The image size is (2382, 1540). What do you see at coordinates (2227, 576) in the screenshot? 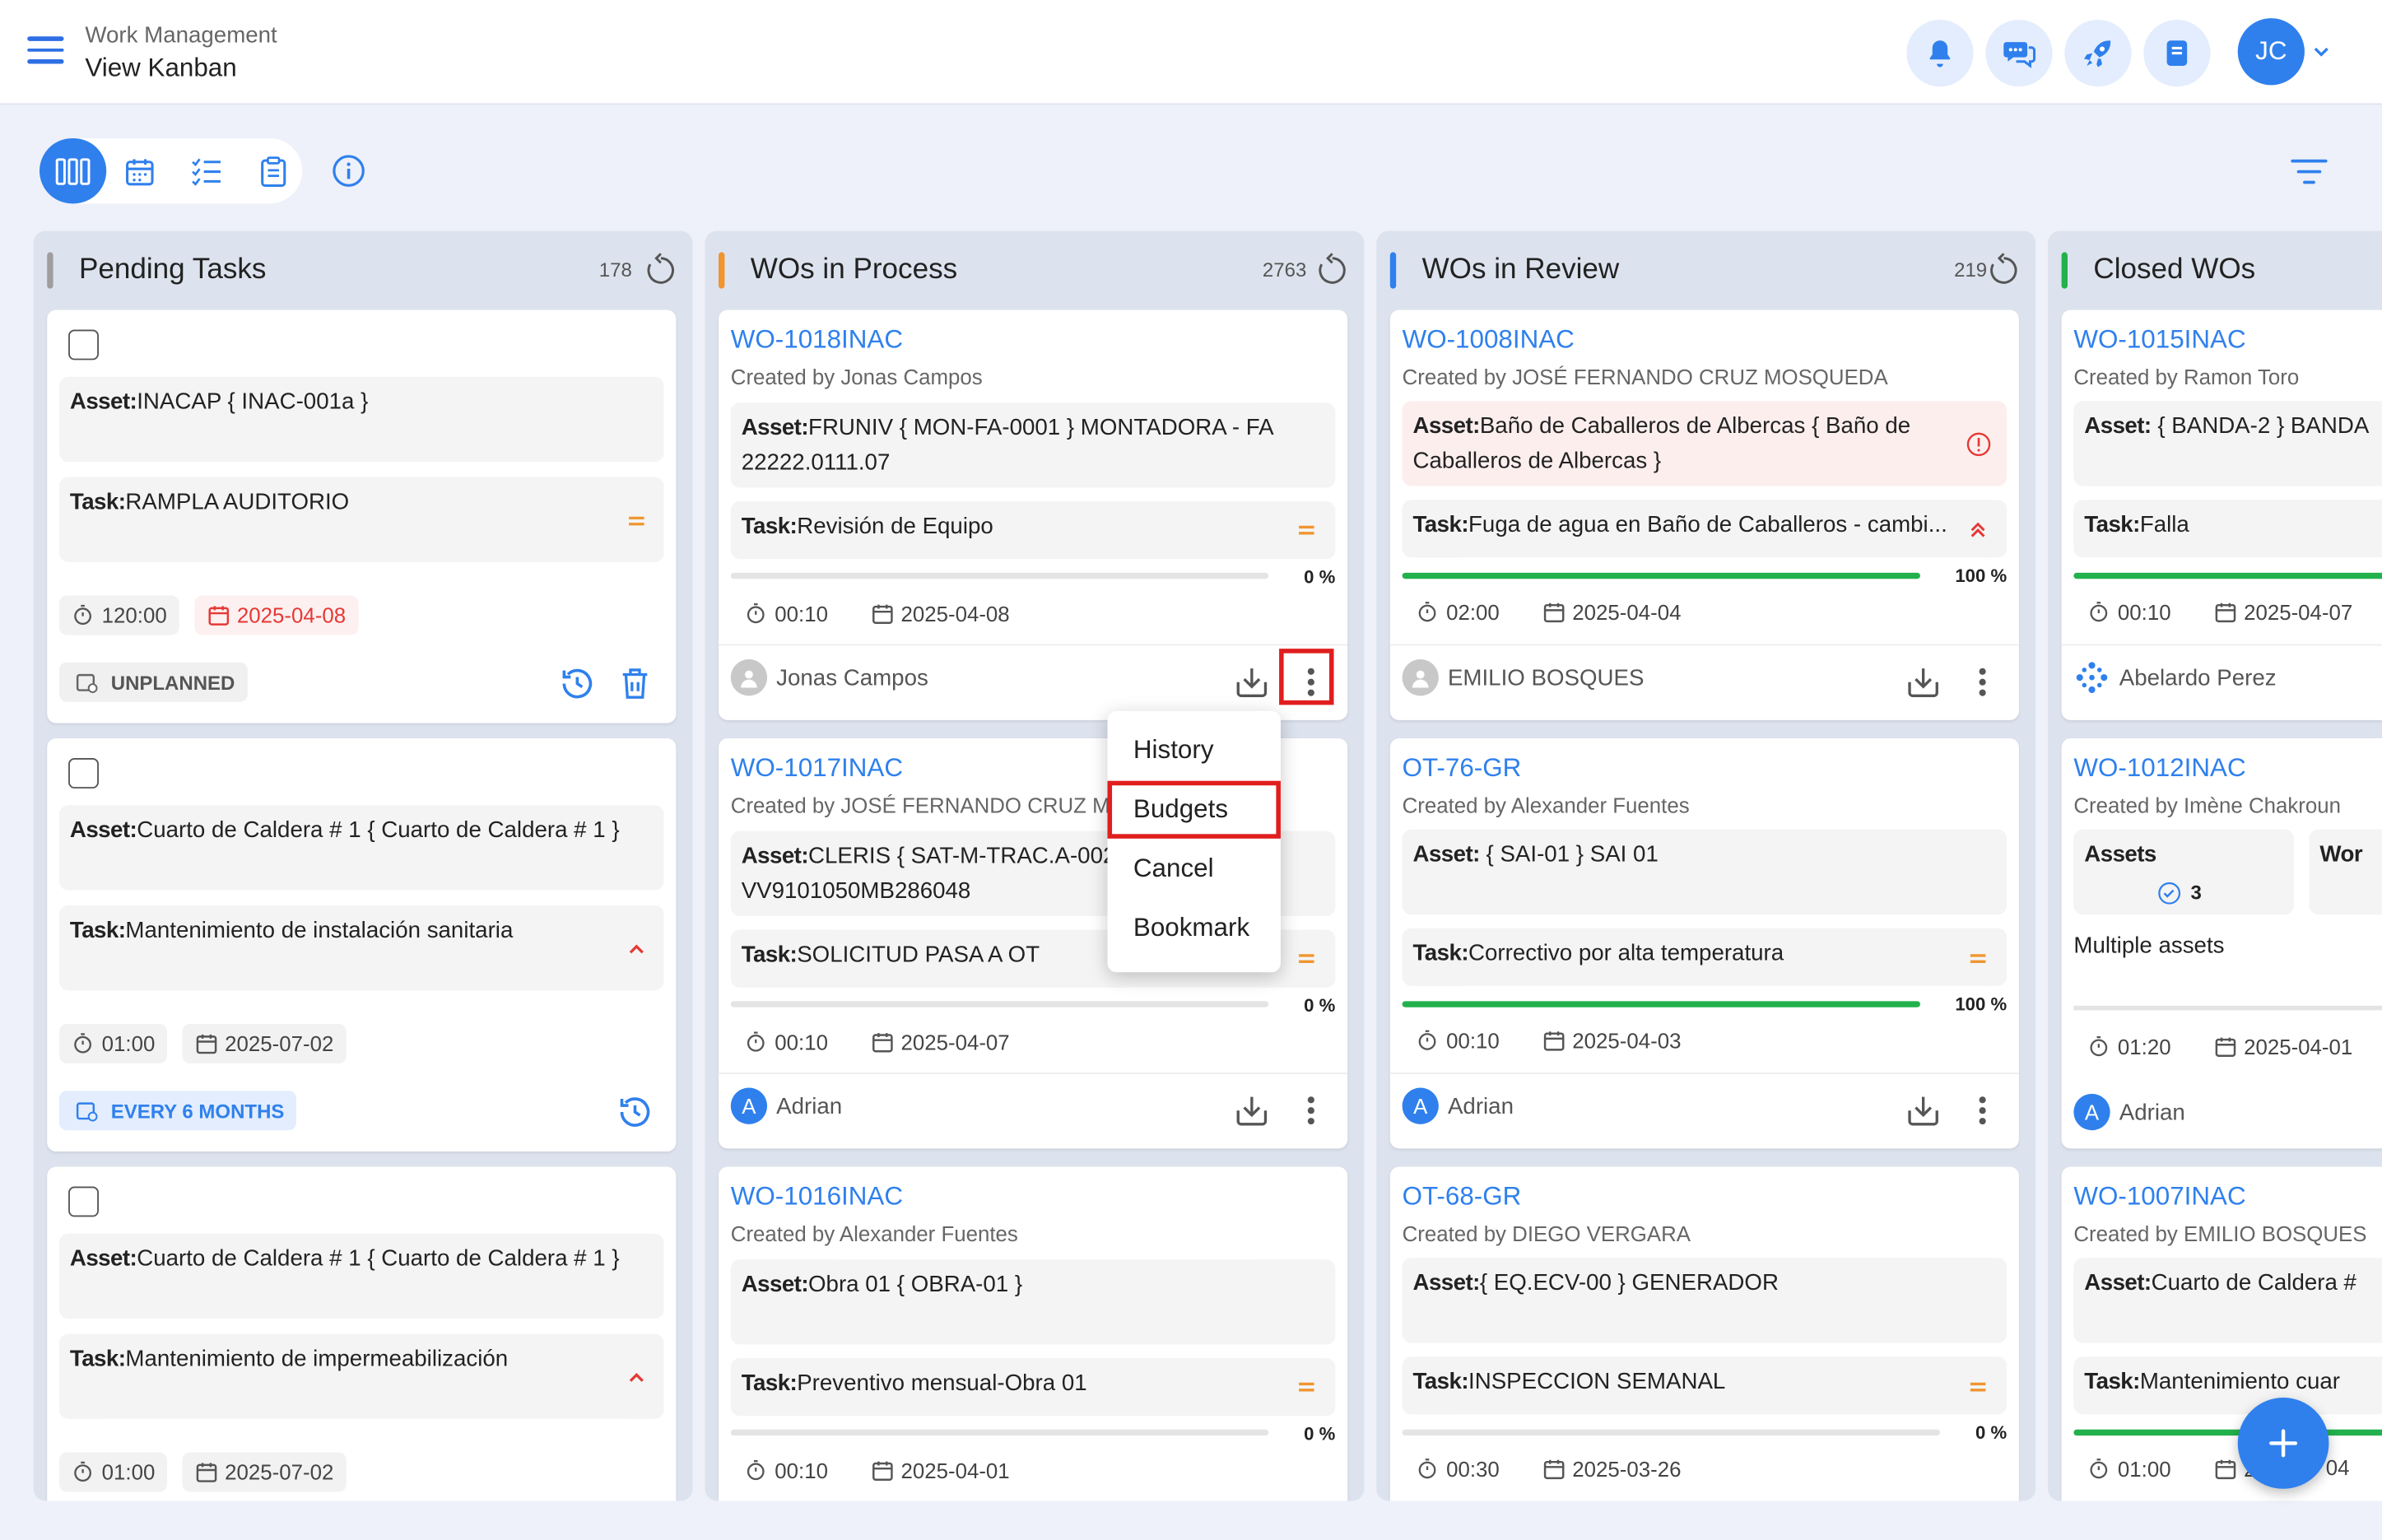
I see `progress-bar` at bounding box center [2227, 576].